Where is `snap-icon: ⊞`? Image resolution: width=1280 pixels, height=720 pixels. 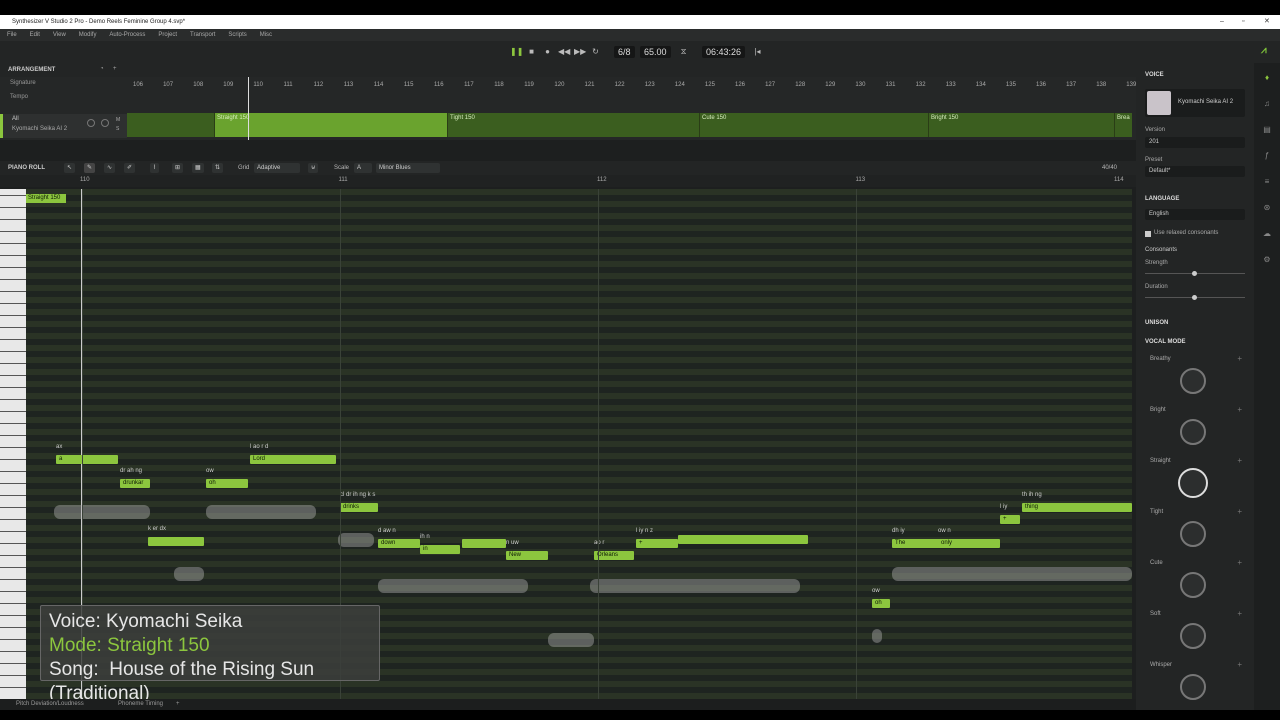 snap-icon: ⊞ is located at coordinates (178, 168).